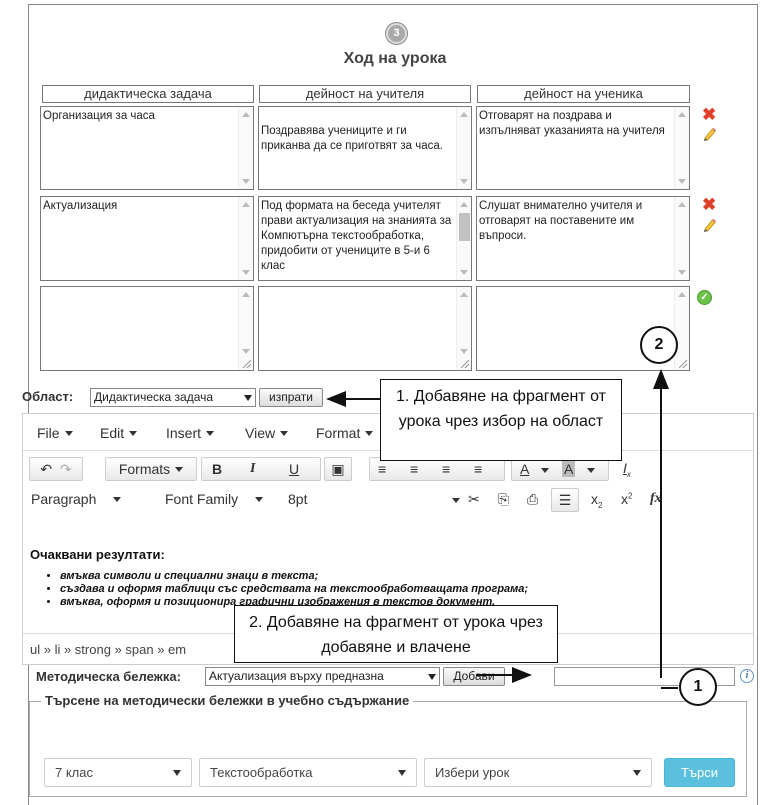 This screenshot has width=760, height=805. I want to click on method-note-label: Методическа бележка:, so click(108, 676).